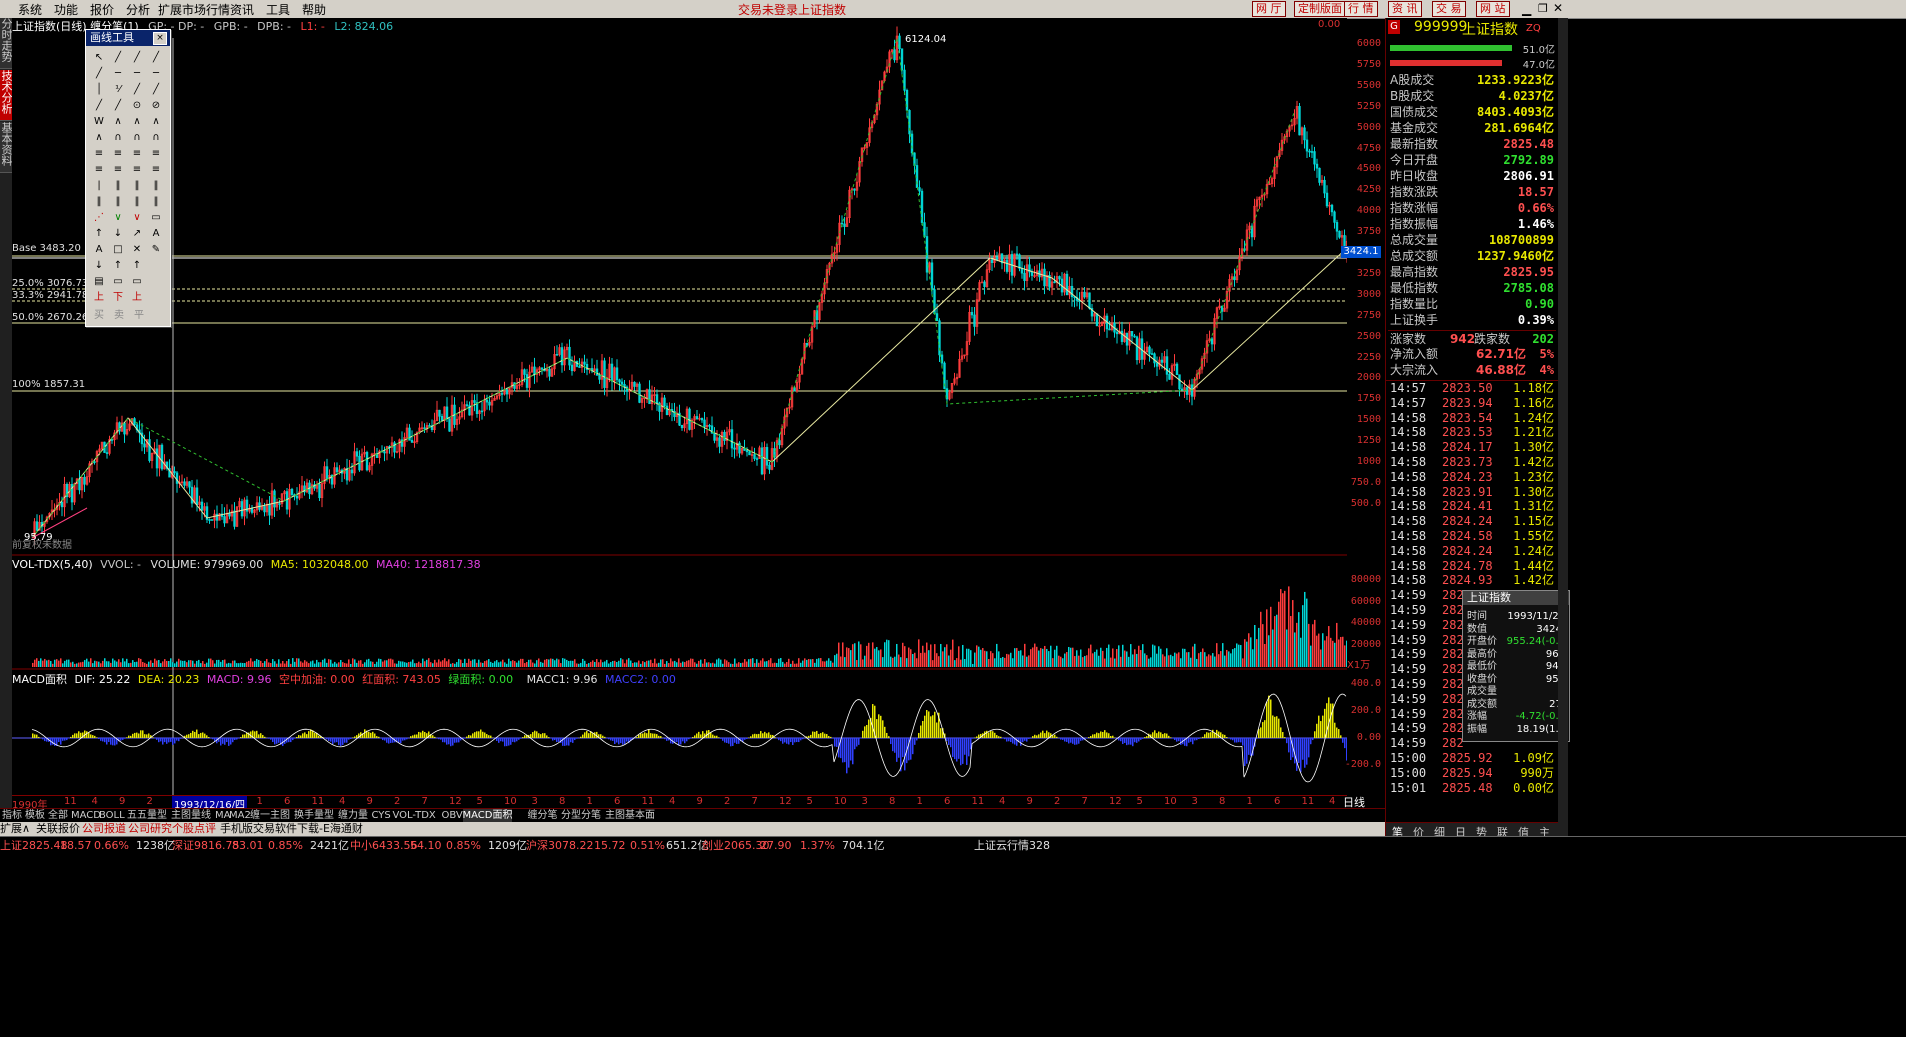 The width and height of the screenshot is (1906, 1037). I want to click on draw-tools-close-button: ×, so click(160, 38).